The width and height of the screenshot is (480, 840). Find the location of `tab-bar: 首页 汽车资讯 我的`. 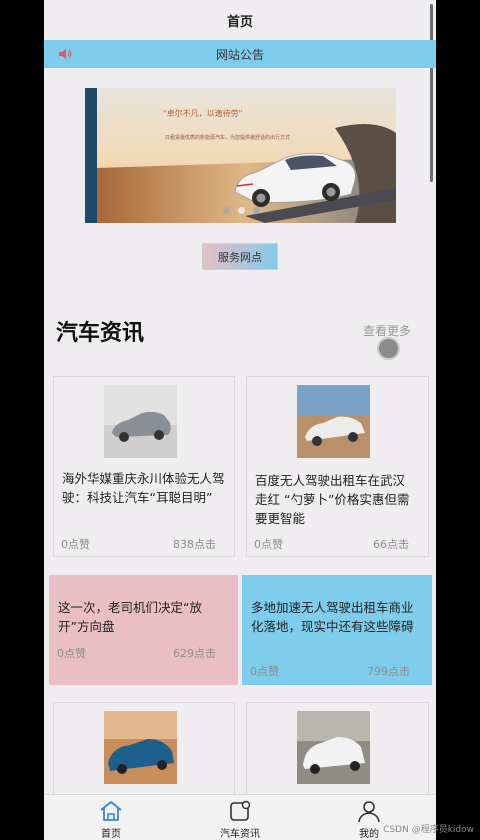

tab-bar: 首页 汽车资讯 我的 is located at coordinates (240, 817).